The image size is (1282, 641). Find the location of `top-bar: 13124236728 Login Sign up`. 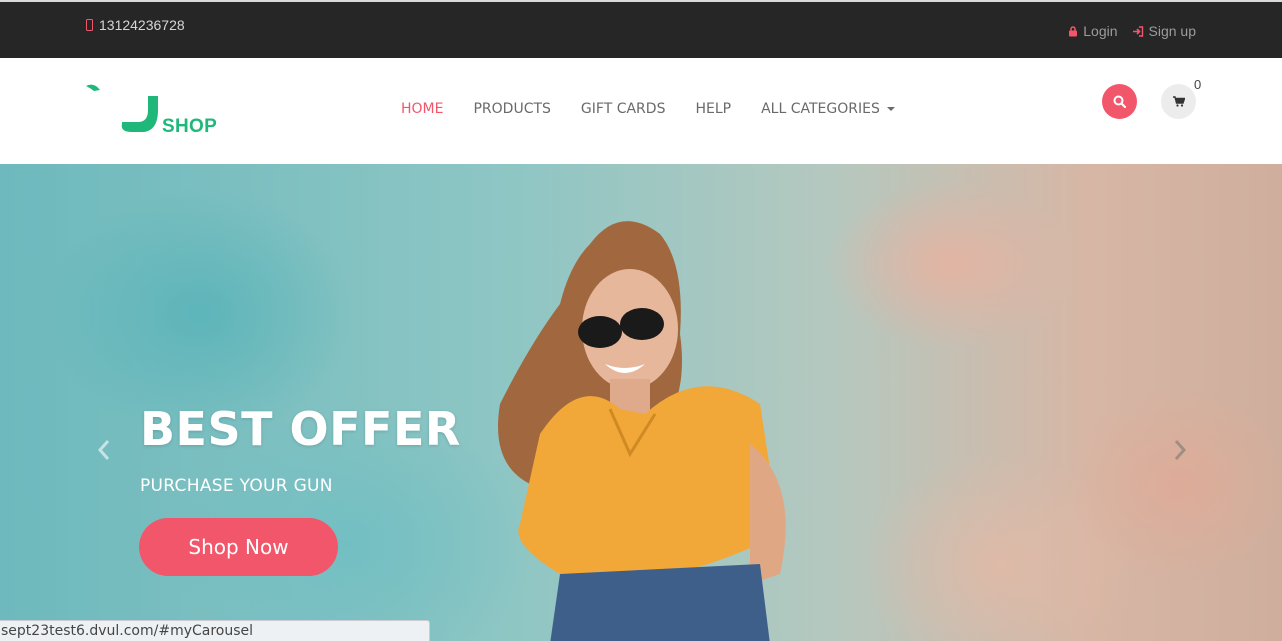

top-bar: 13124236728 Login Sign up is located at coordinates (641, 29).